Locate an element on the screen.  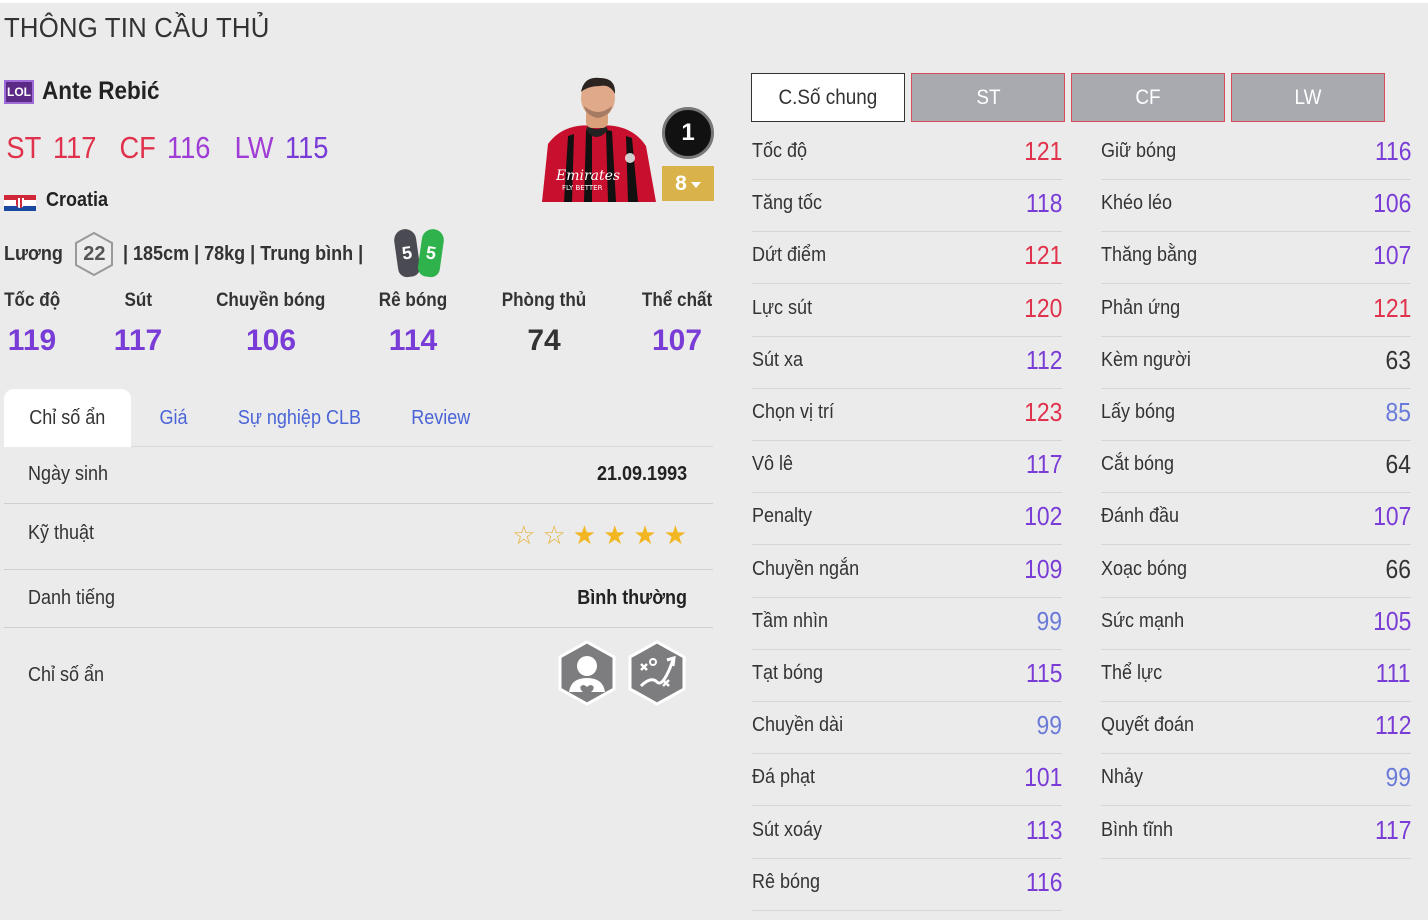
fame-row: Danh tiếng Bình thường is located at coordinates (358, 599).